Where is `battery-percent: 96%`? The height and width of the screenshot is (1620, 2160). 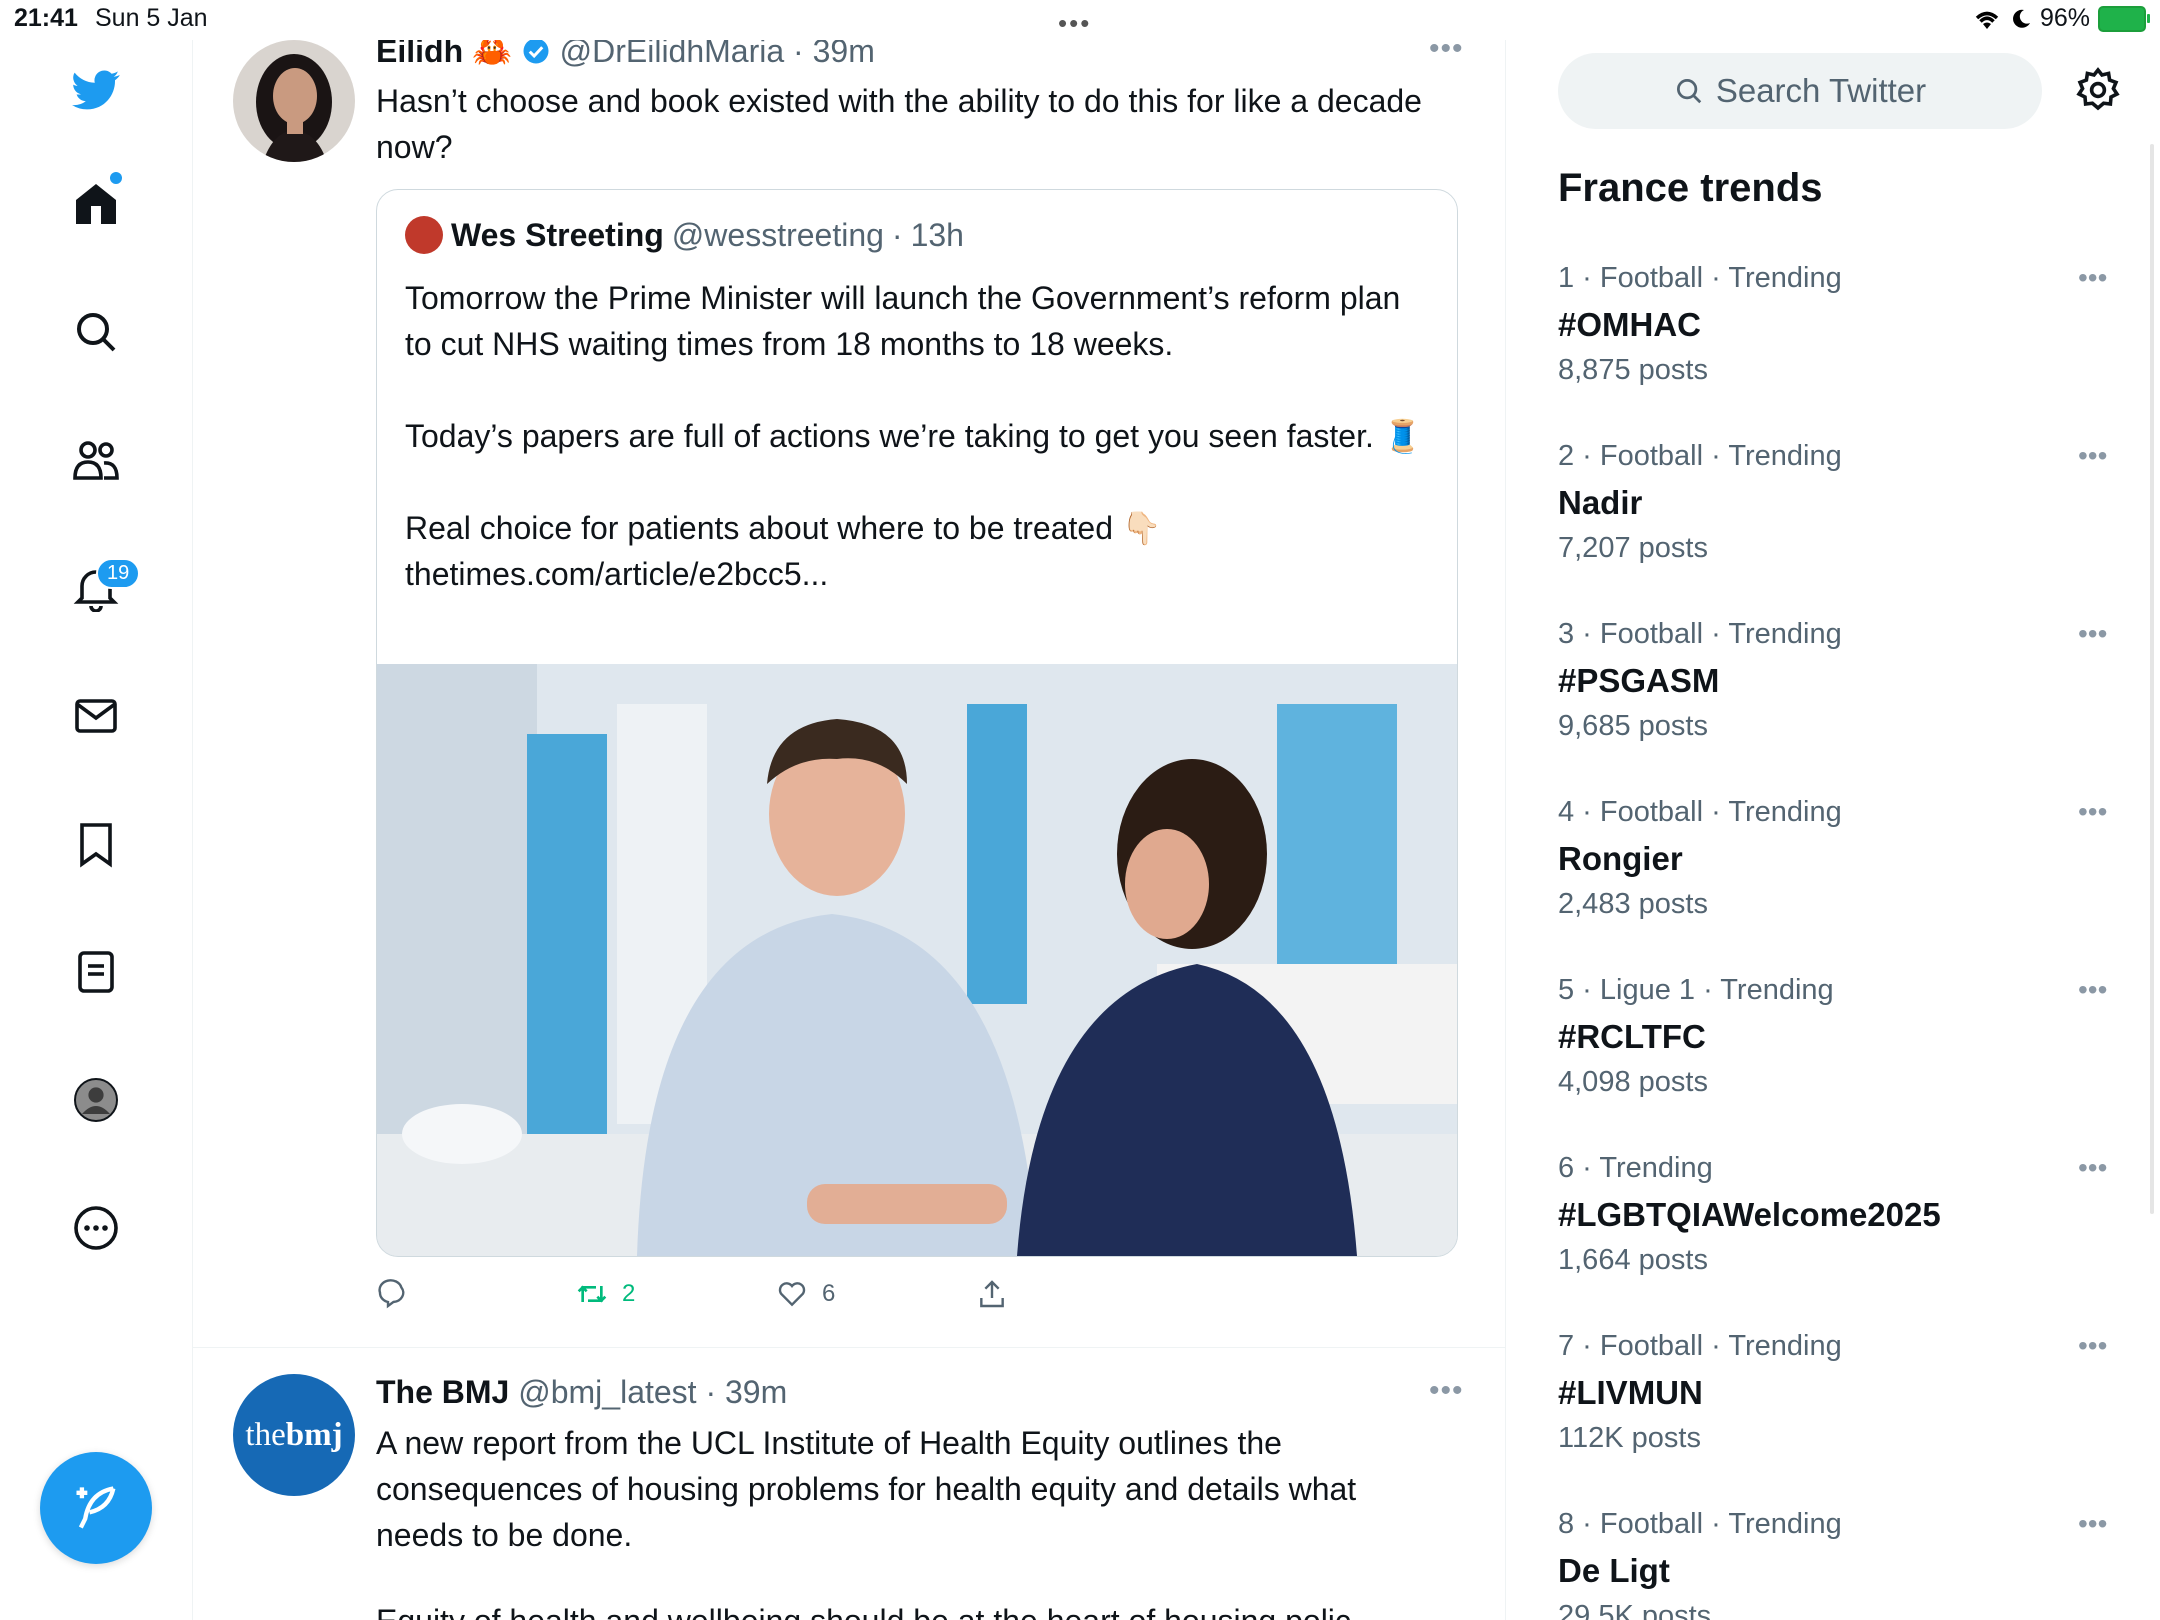 battery-percent: 96% is located at coordinates (2064, 18).